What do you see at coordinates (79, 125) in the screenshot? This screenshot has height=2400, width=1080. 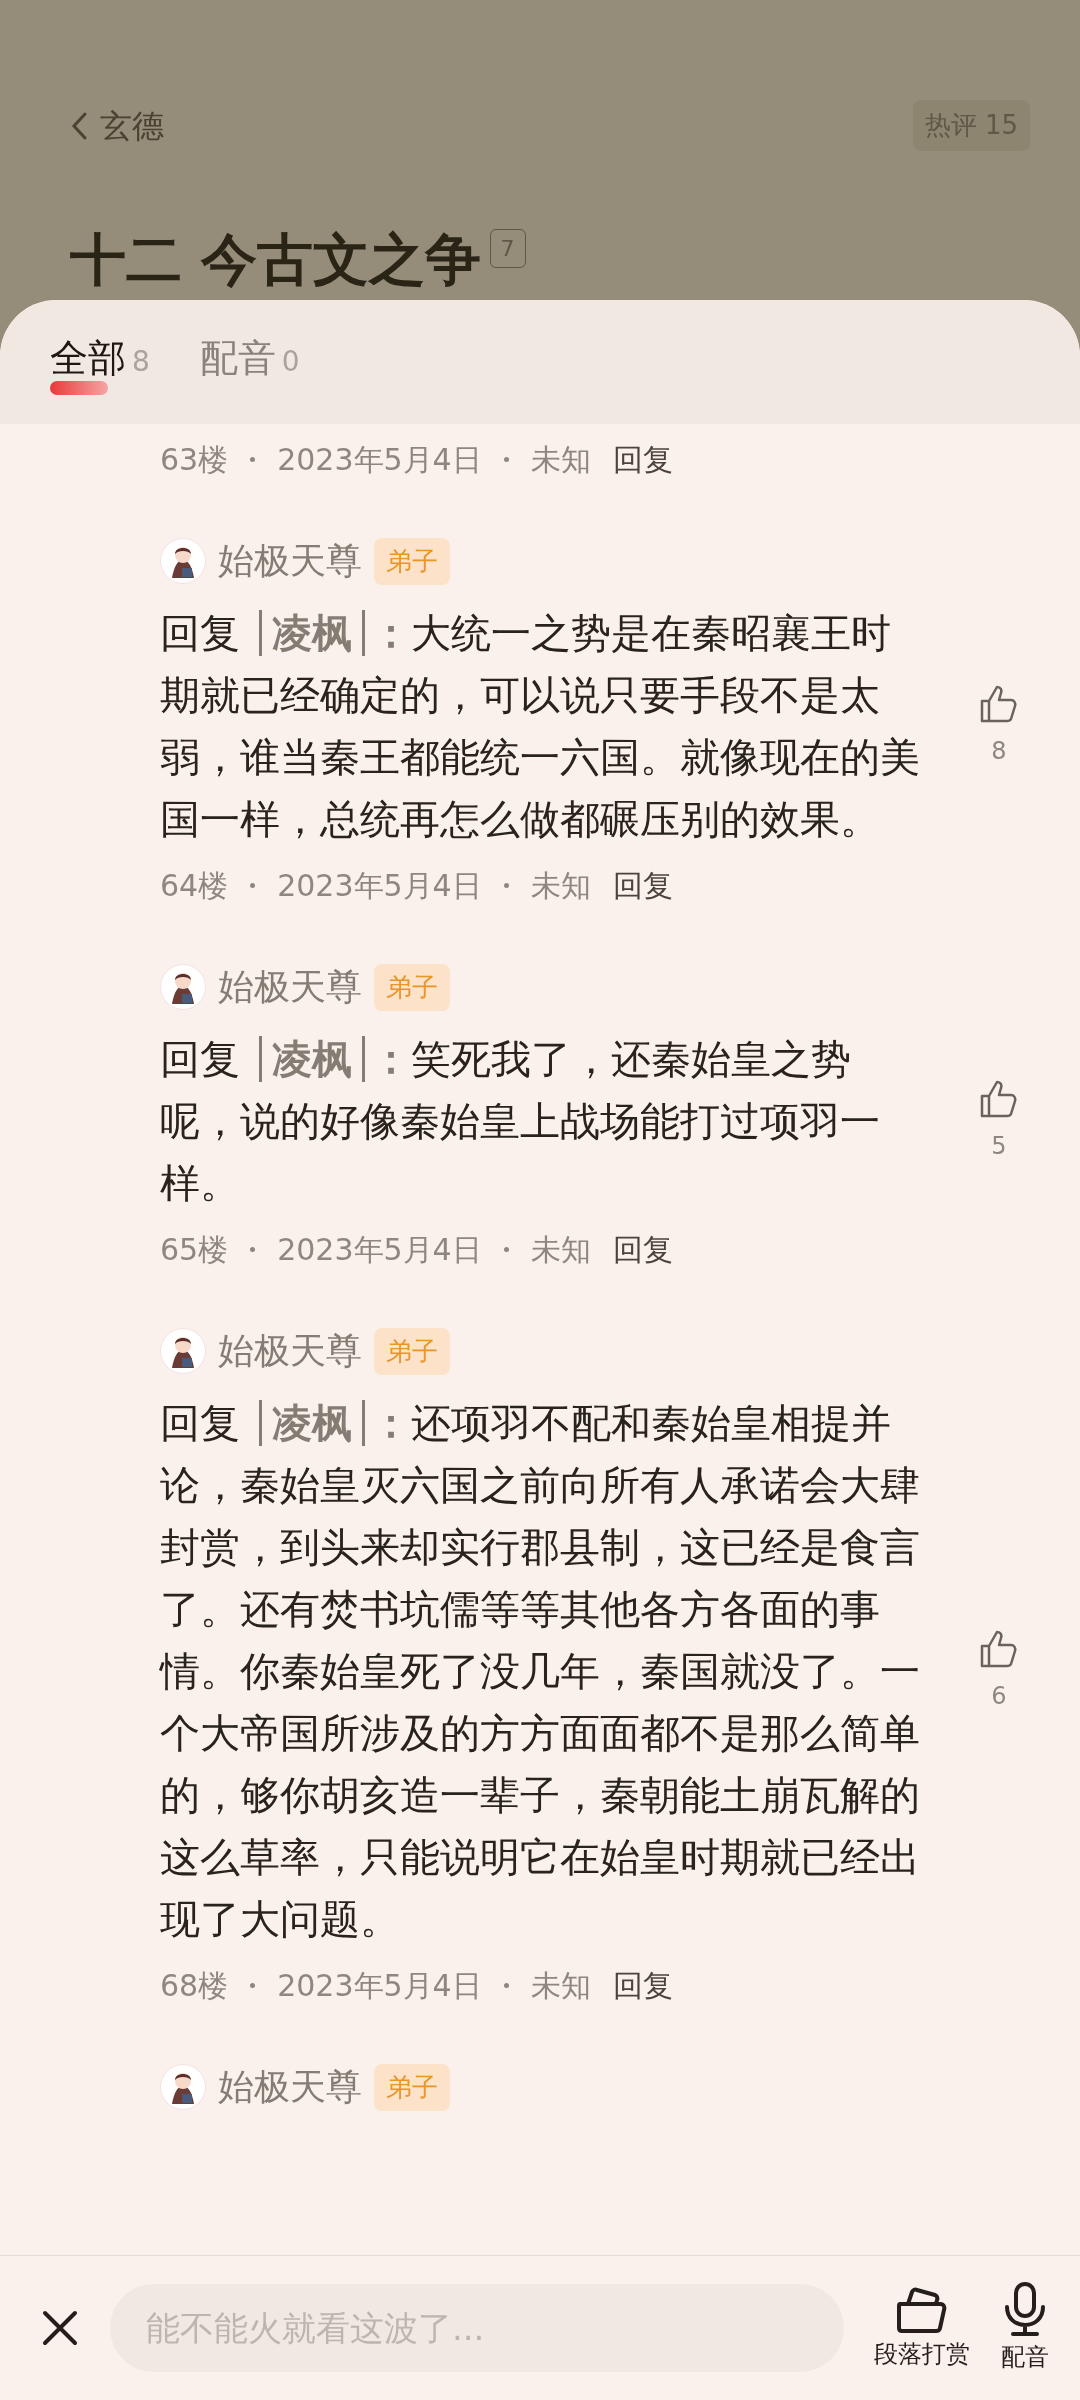 I see `back-icon` at bounding box center [79, 125].